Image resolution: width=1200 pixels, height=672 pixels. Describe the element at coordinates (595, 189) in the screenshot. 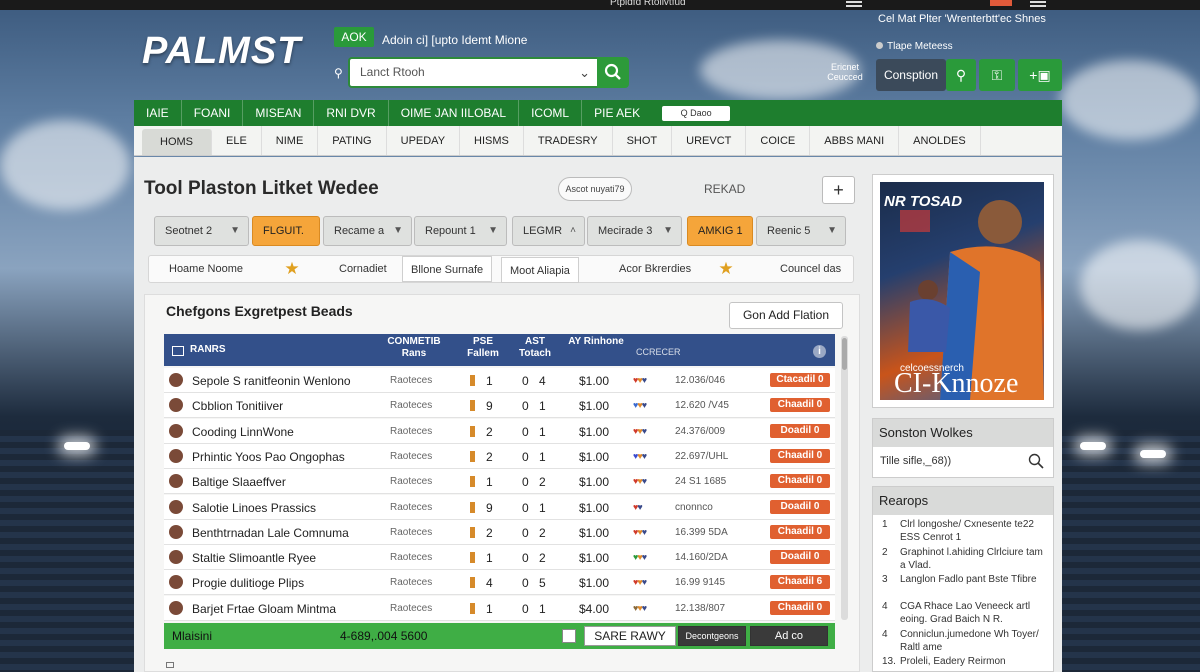

I see `status-pill: Ascot nuyati79` at that location.